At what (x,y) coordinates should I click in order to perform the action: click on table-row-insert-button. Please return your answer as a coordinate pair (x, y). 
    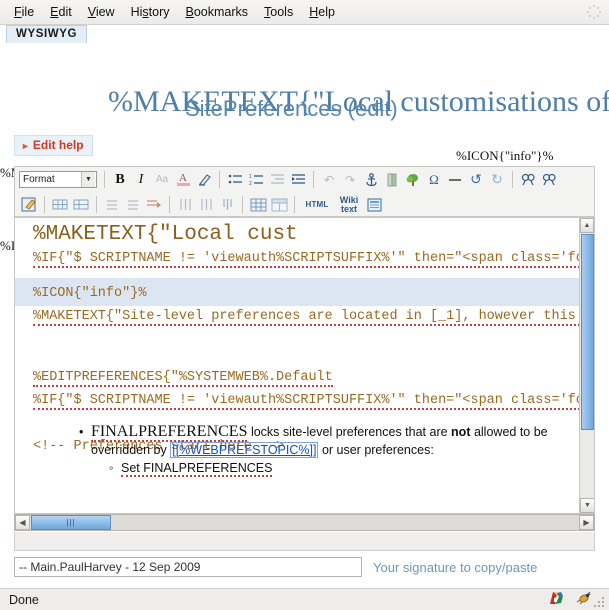
    Looking at the image, I should click on (60, 205).